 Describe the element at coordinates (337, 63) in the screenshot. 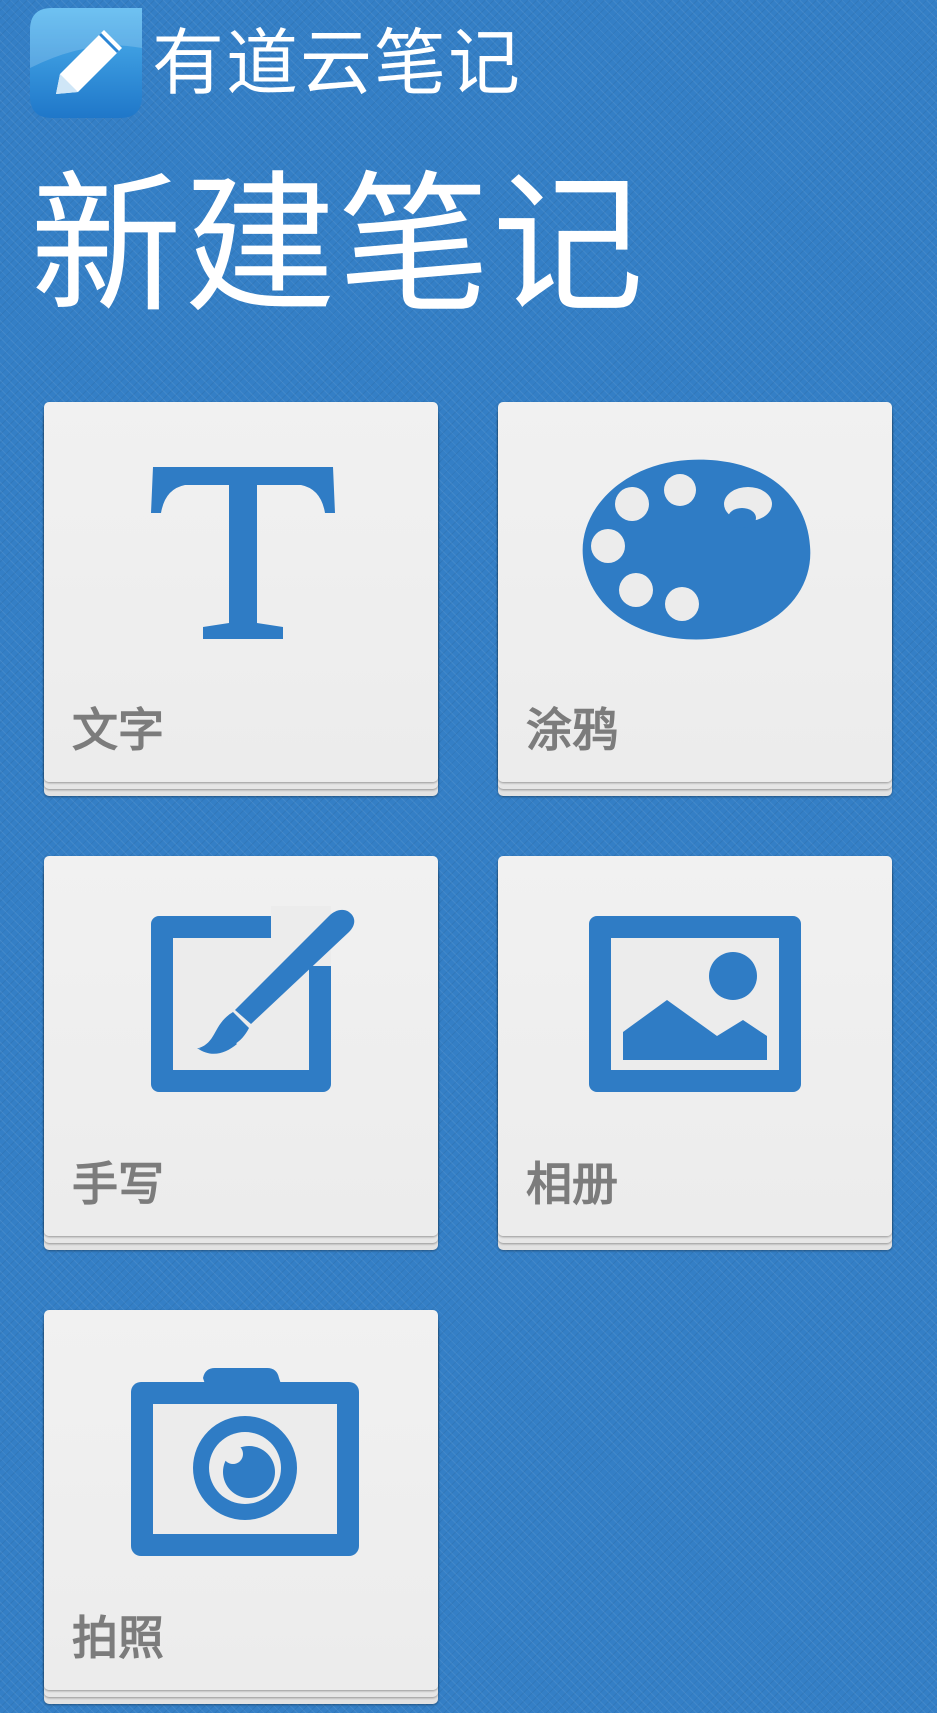

I see `app-title: 有道云笔记` at that location.